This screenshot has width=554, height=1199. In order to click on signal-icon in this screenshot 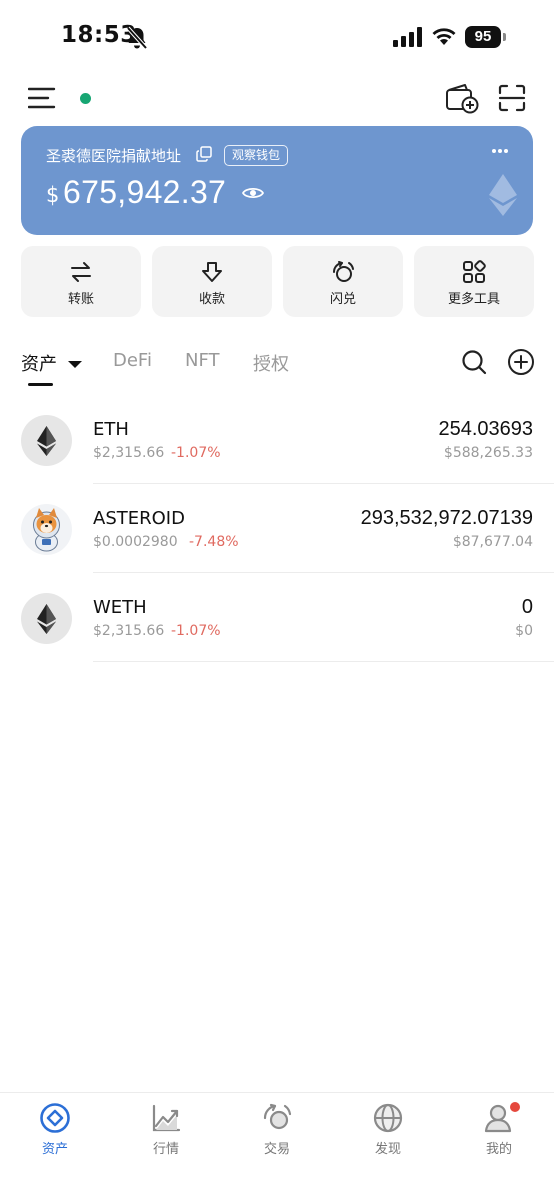, I will do `click(407, 37)`.